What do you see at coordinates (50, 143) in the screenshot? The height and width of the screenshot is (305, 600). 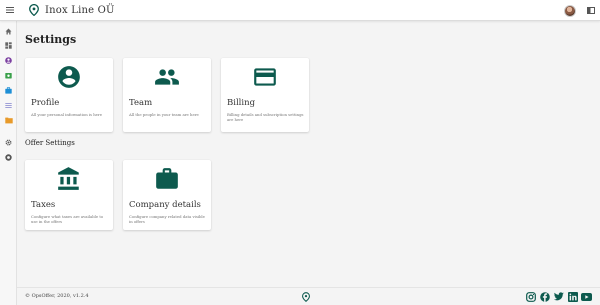 I see `offer-settings-heading: Offer Settings` at bounding box center [50, 143].